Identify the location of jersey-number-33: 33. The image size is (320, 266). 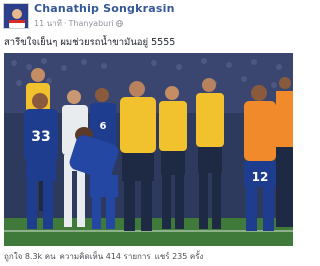
(40, 137).